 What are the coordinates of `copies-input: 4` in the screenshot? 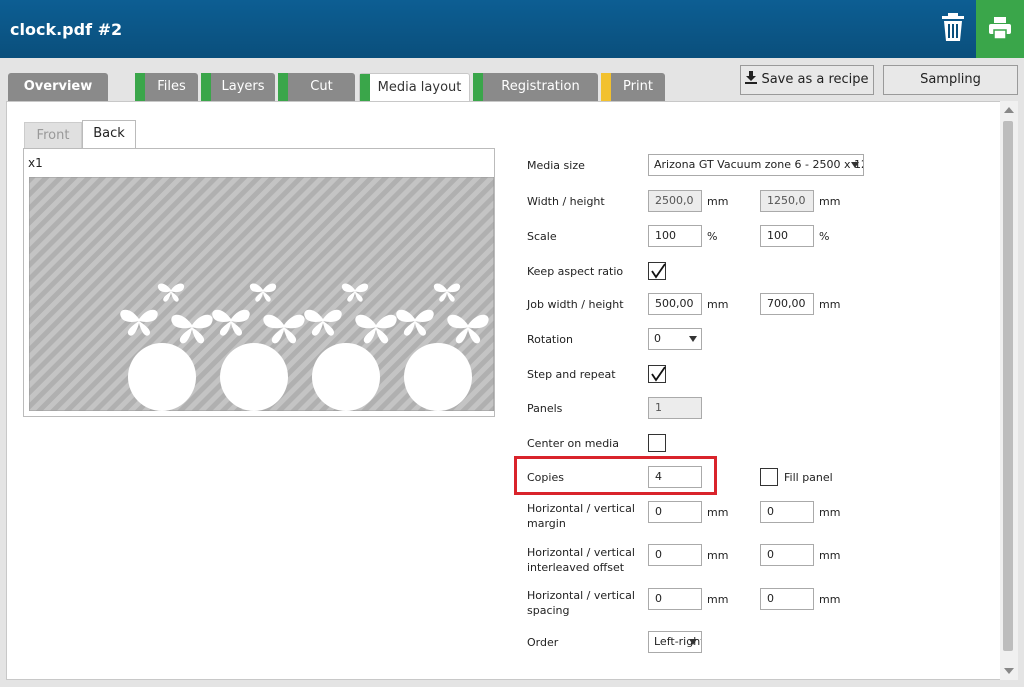 It's located at (675, 477).